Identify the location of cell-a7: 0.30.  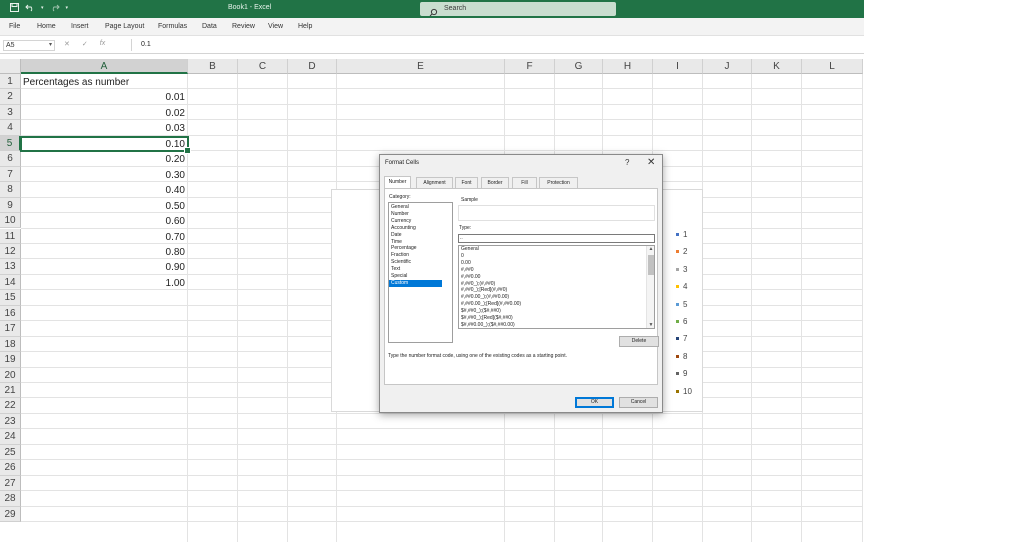
(104, 175).